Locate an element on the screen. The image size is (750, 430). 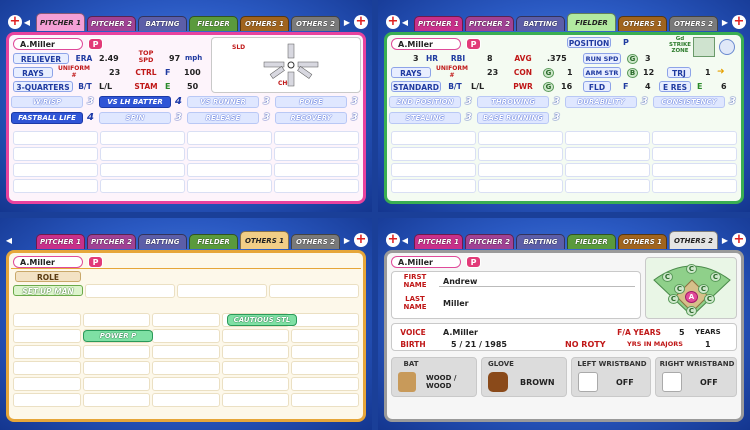
field-pos-p-main: A is located at coordinates (691, 297).